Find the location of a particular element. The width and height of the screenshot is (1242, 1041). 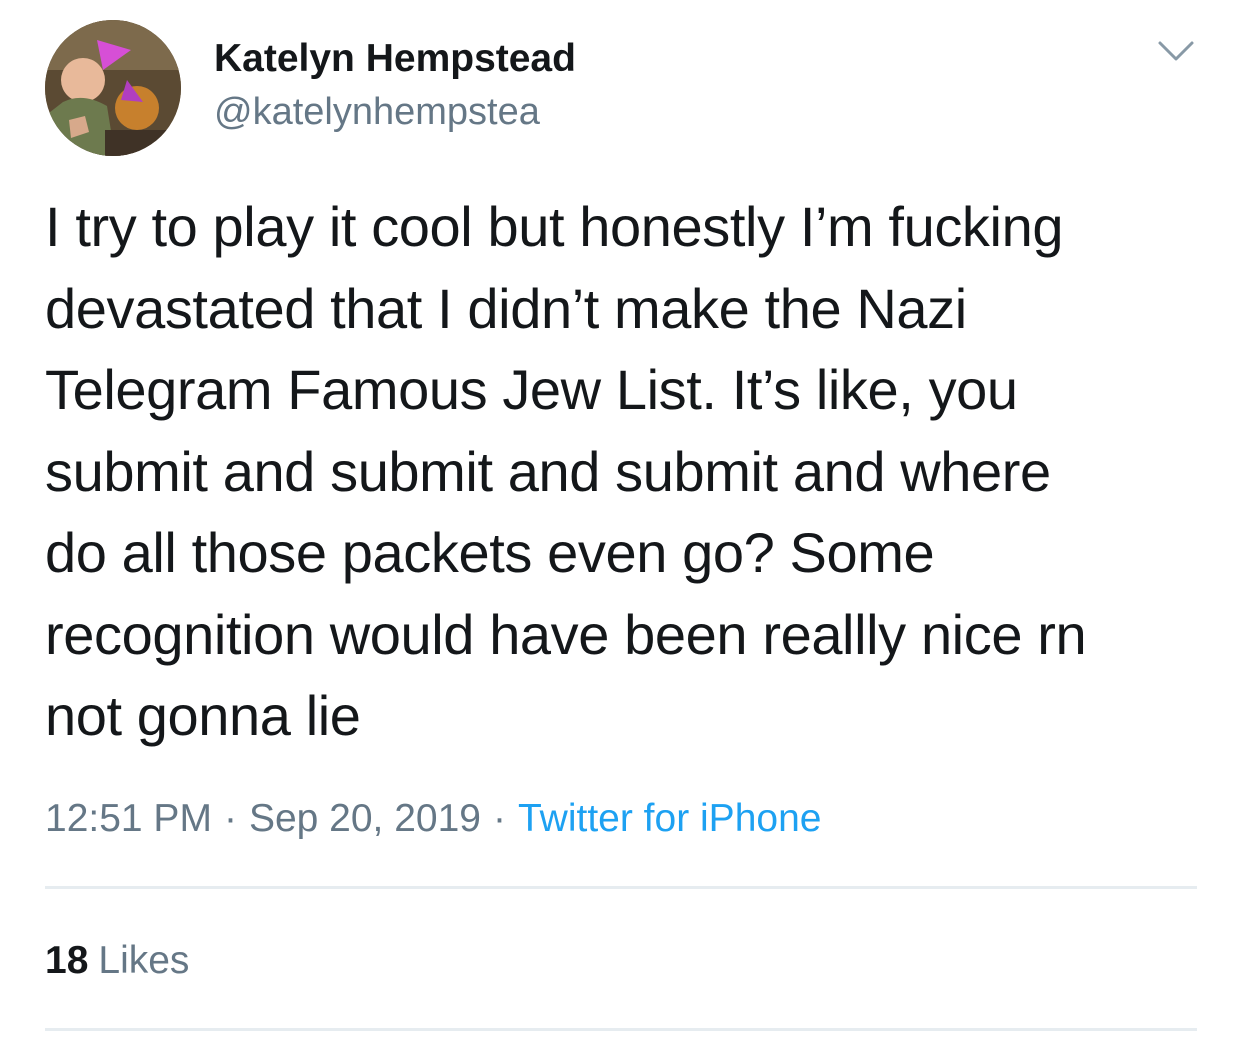

avatar is located at coordinates (113, 88).